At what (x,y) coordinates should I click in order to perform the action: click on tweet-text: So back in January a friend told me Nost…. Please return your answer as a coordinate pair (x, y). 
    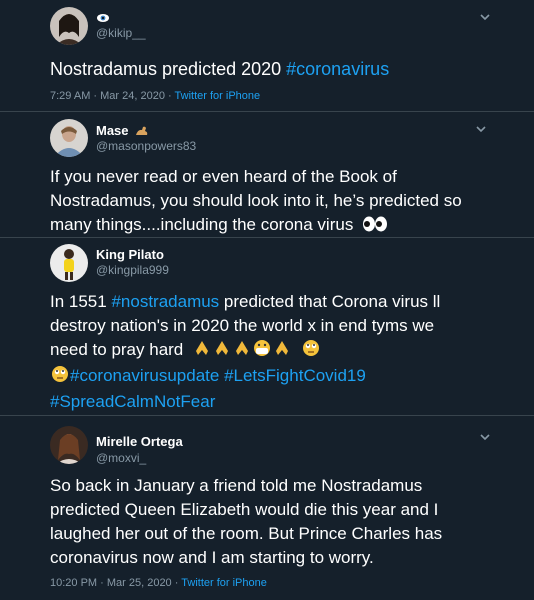
    Looking at the image, I should click on (246, 522).